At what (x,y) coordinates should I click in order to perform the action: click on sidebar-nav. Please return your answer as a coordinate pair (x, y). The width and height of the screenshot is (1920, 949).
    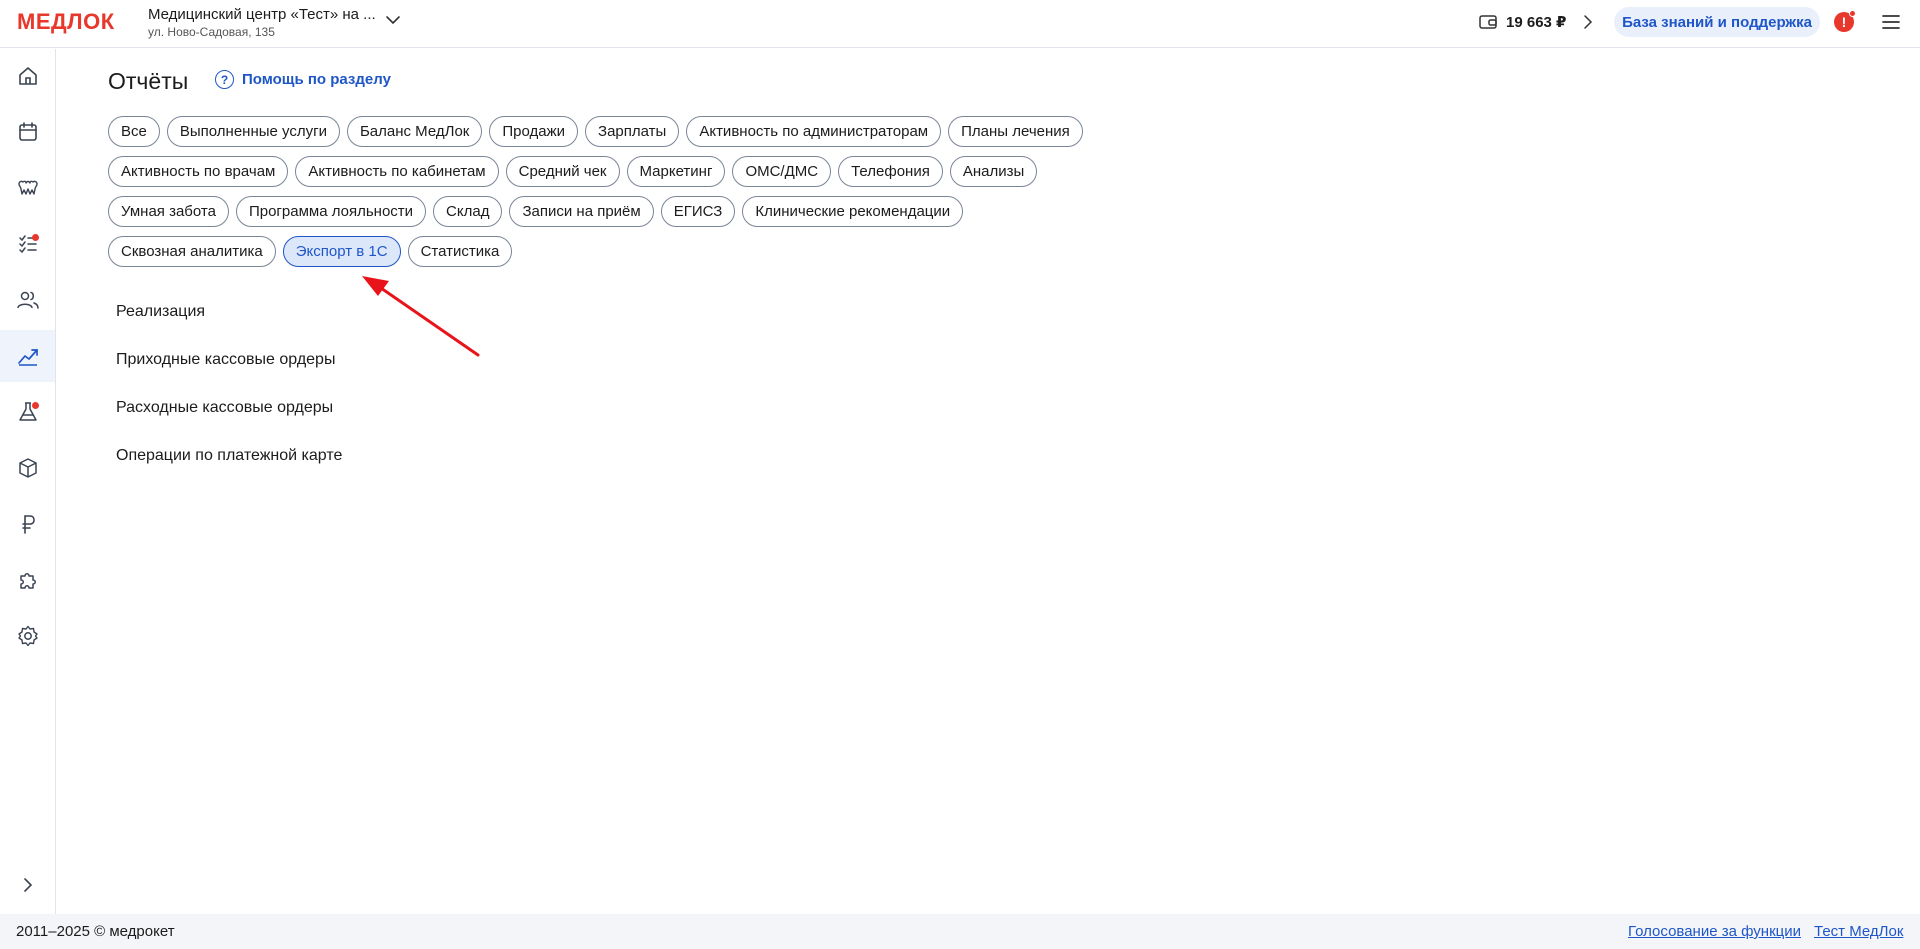
    Looking at the image, I should click on (28, 481).